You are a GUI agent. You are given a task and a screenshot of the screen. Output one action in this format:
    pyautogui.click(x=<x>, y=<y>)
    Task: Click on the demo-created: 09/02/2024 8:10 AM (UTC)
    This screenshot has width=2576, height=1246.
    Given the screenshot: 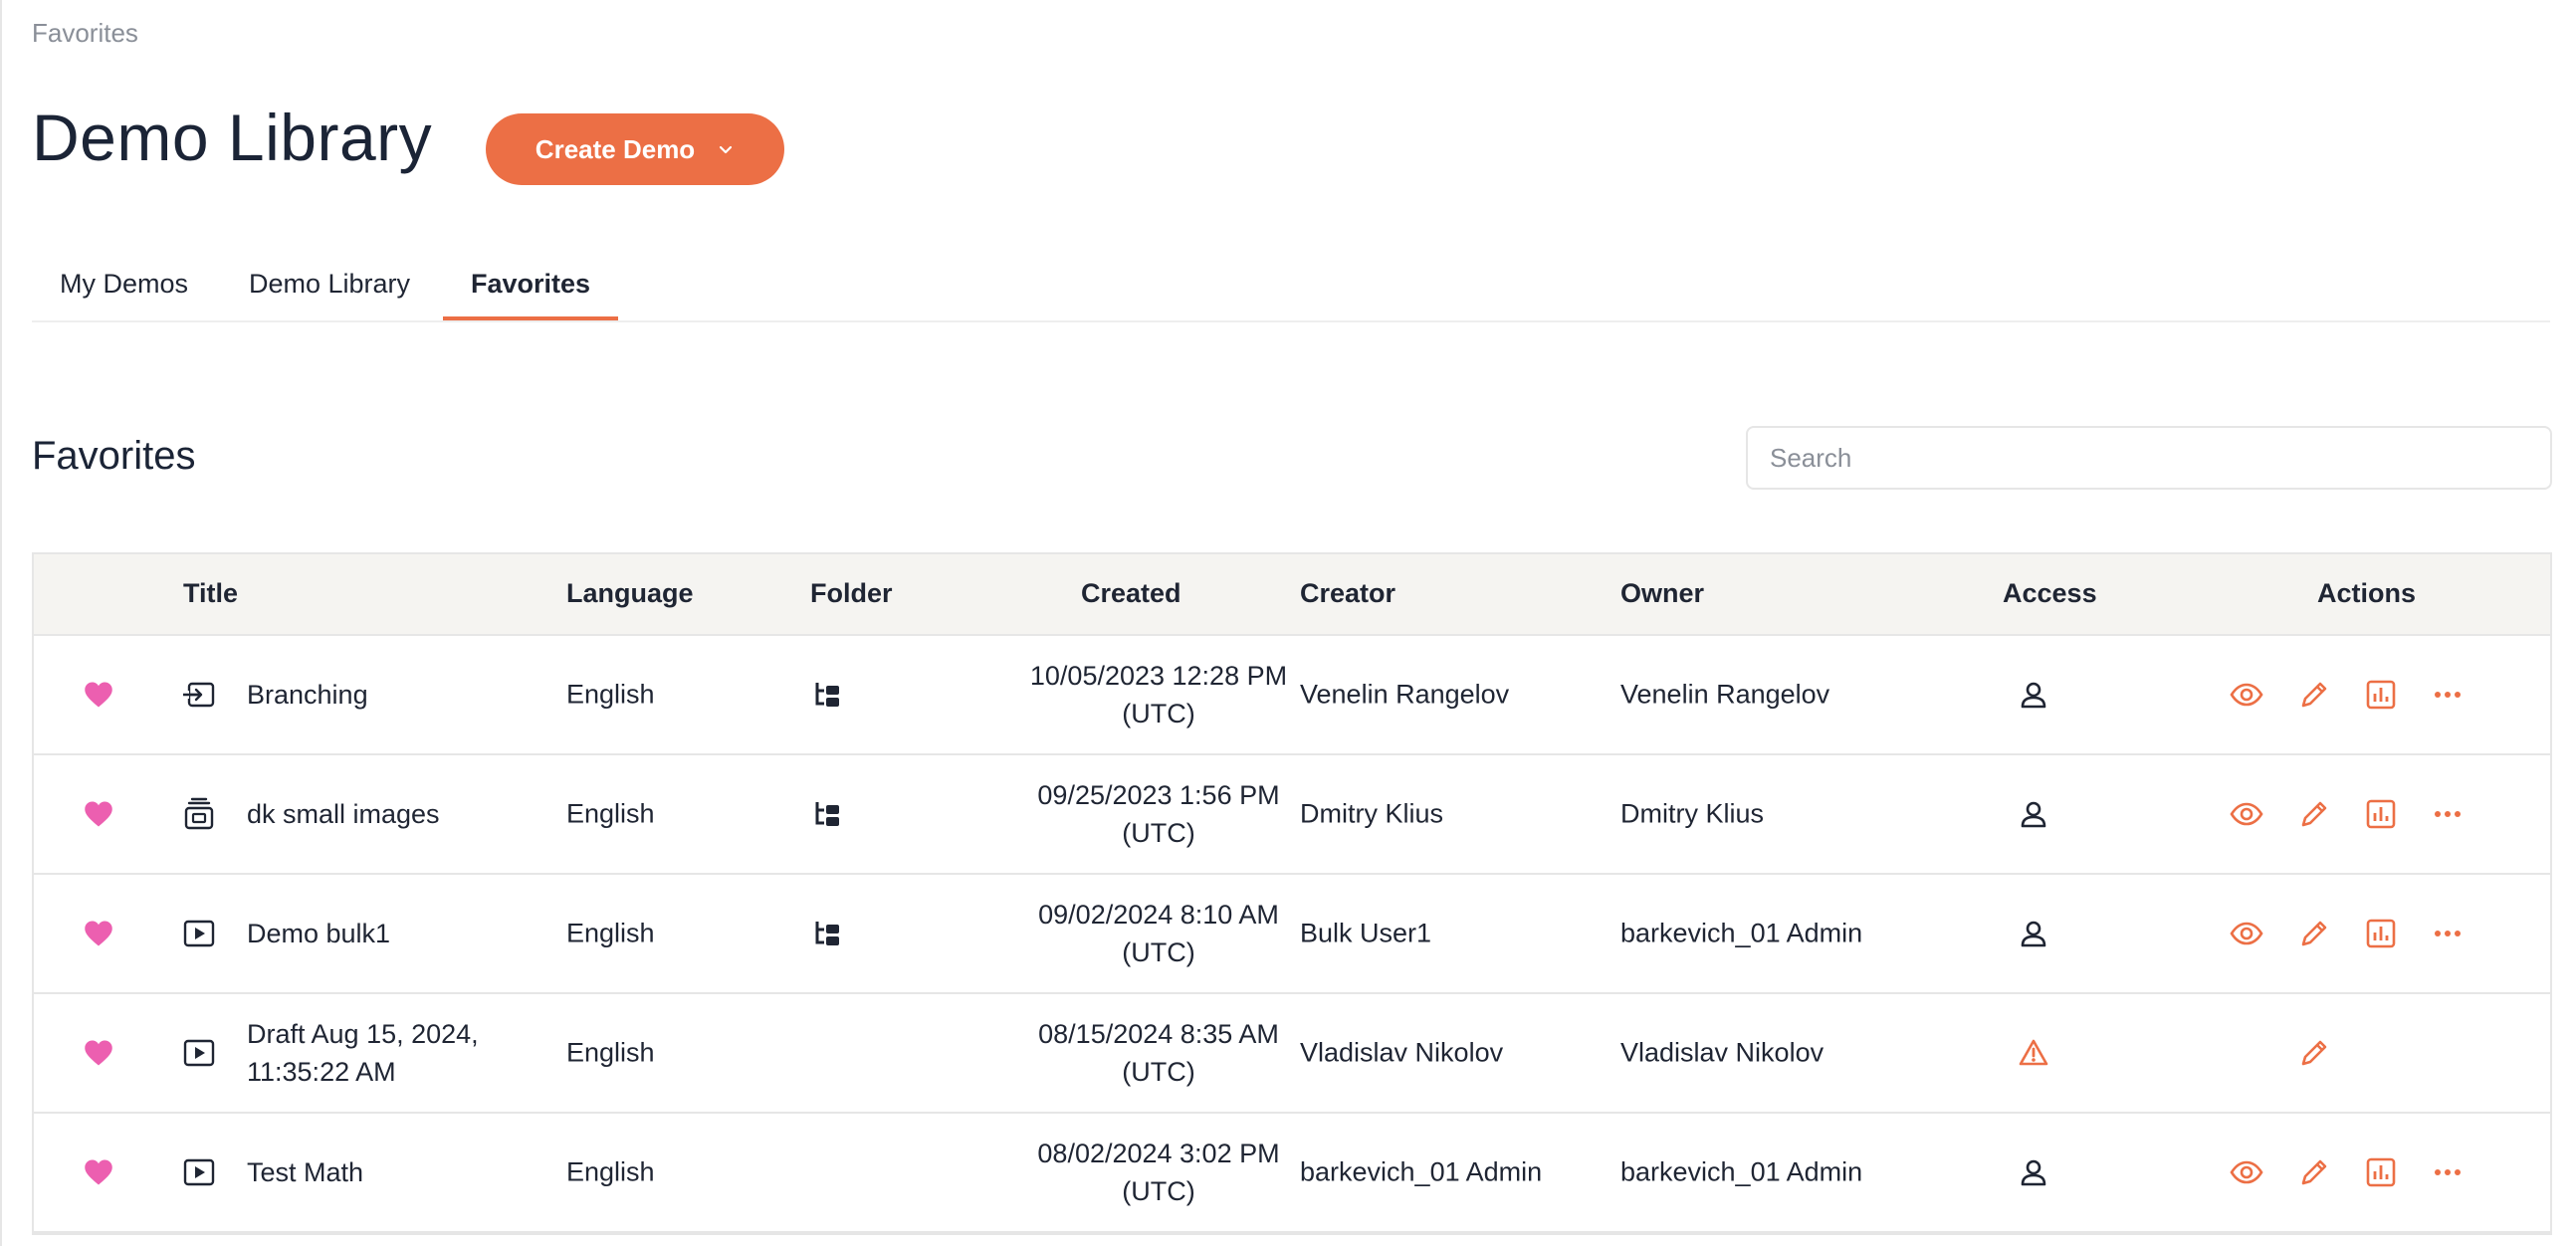 What is the action you would take?
    pyautogui.click(x=1158, y=934)
    